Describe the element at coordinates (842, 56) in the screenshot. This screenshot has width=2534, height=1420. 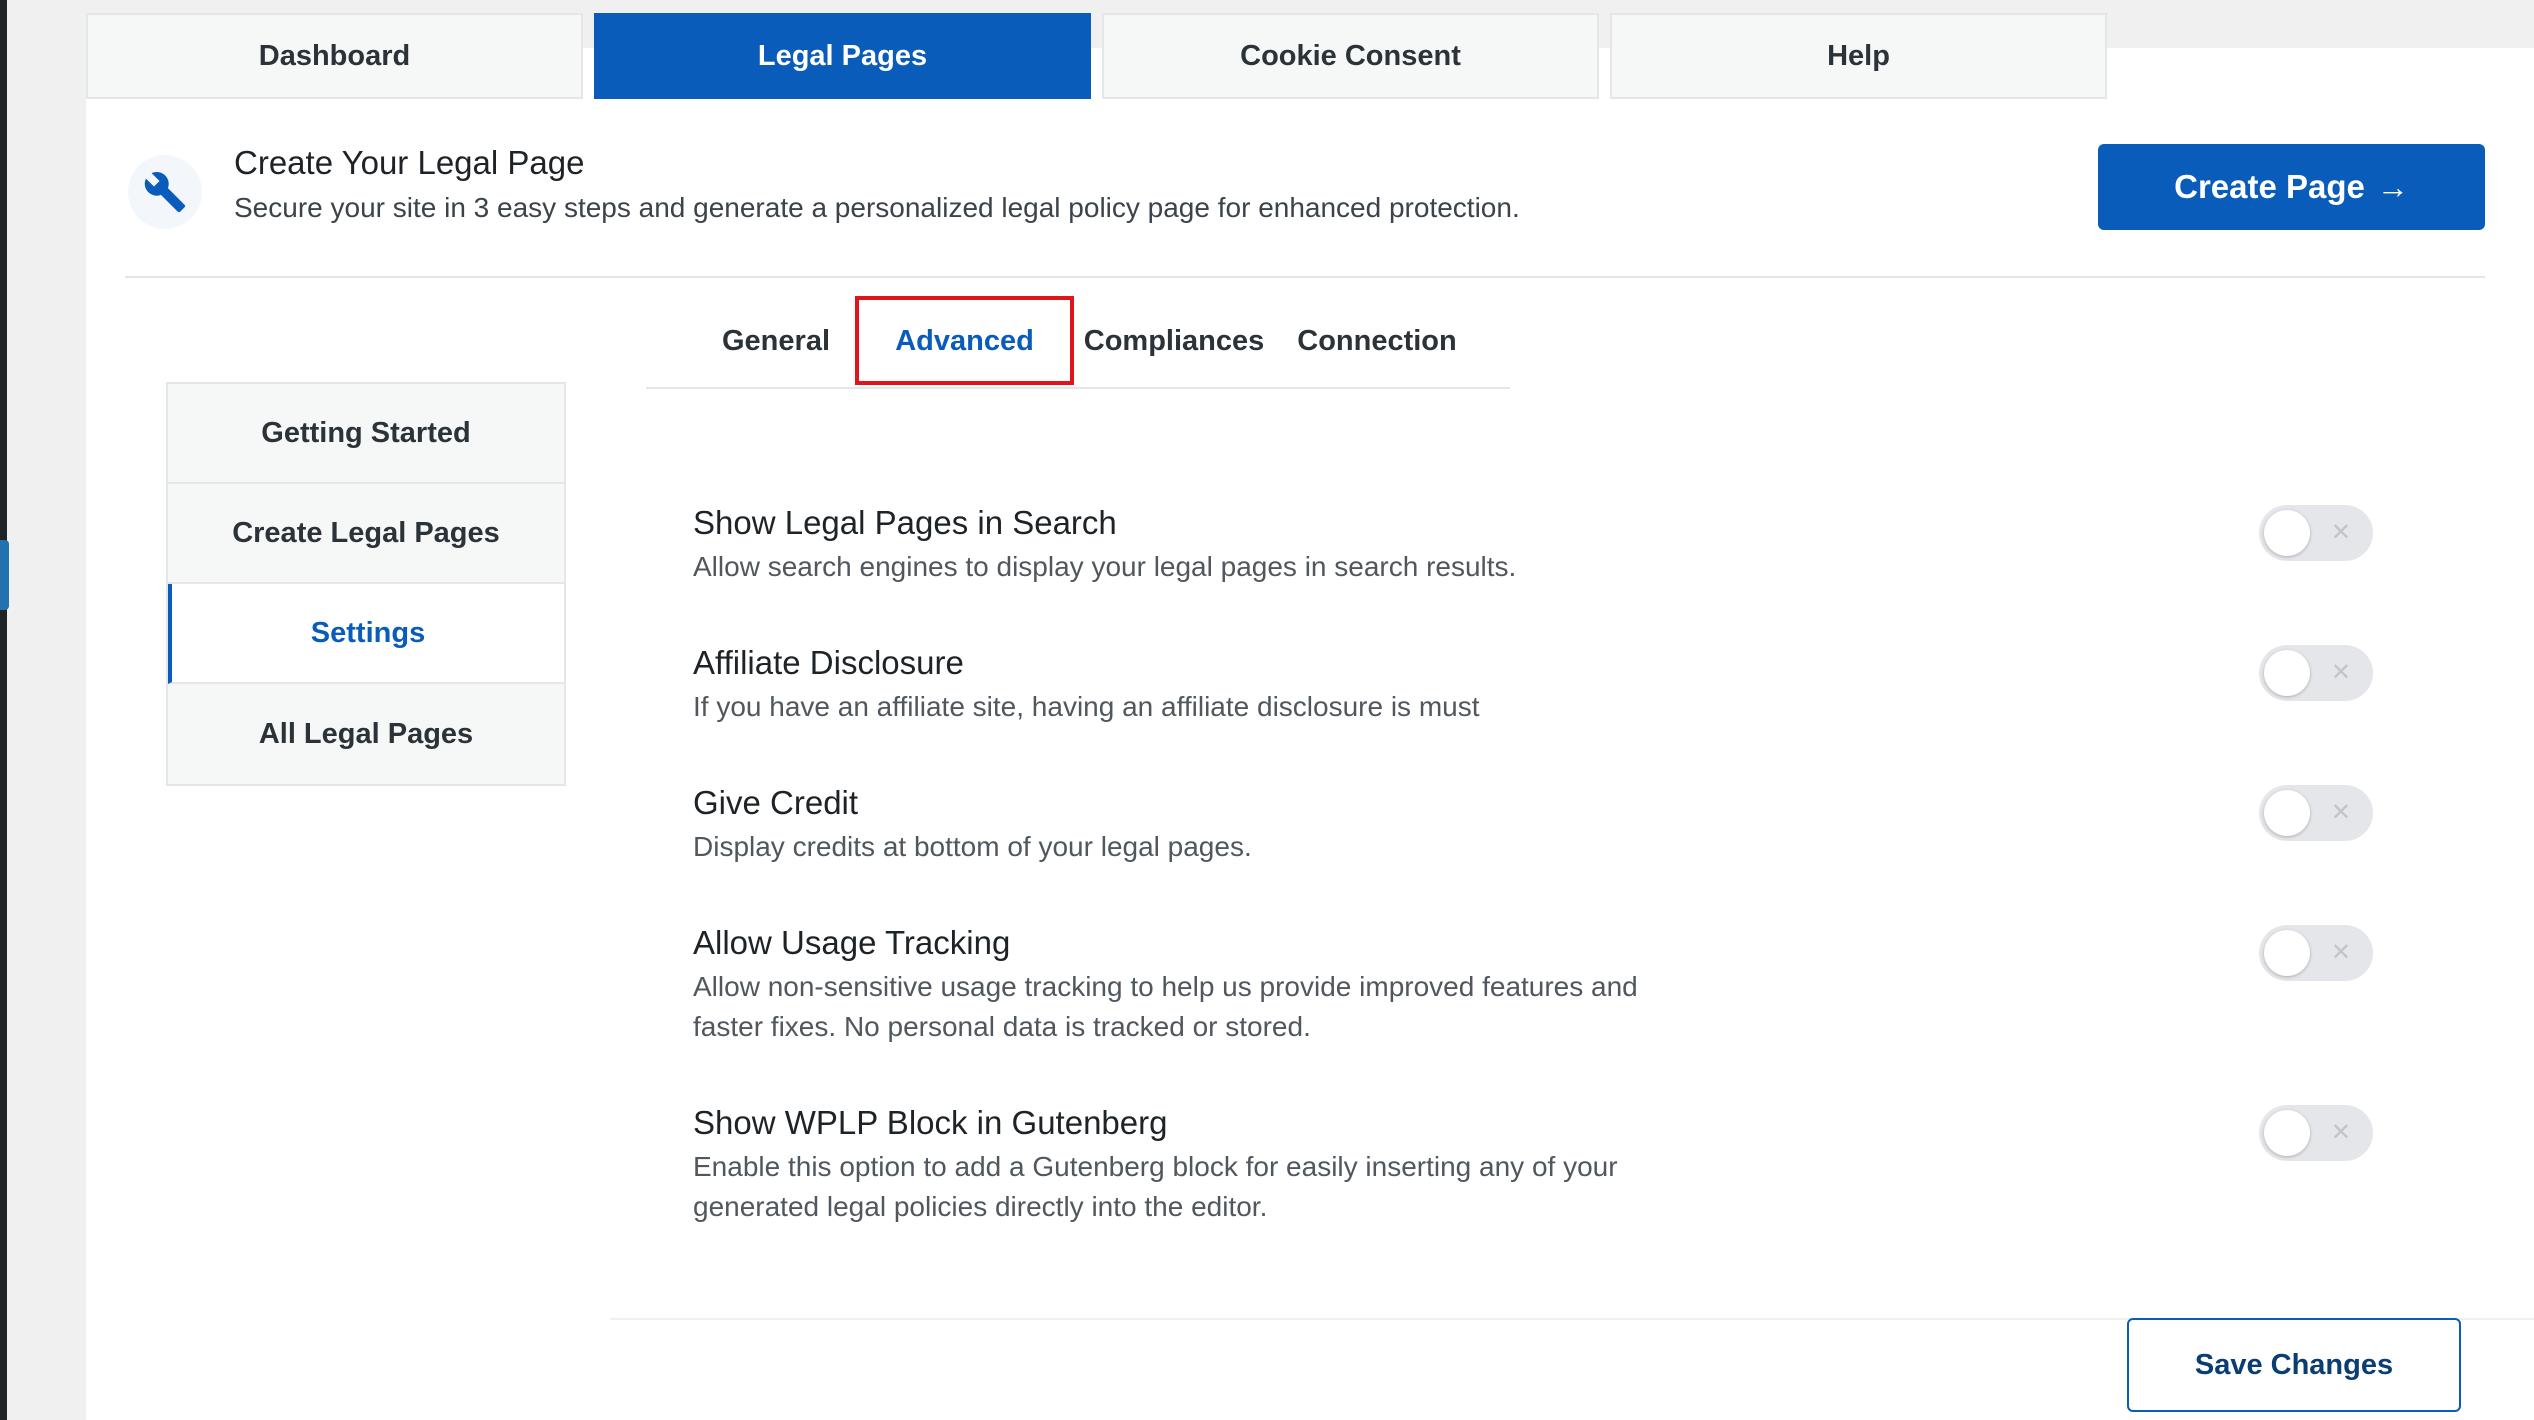
I see `tab-legal-pages: Legal Pages` at that location.